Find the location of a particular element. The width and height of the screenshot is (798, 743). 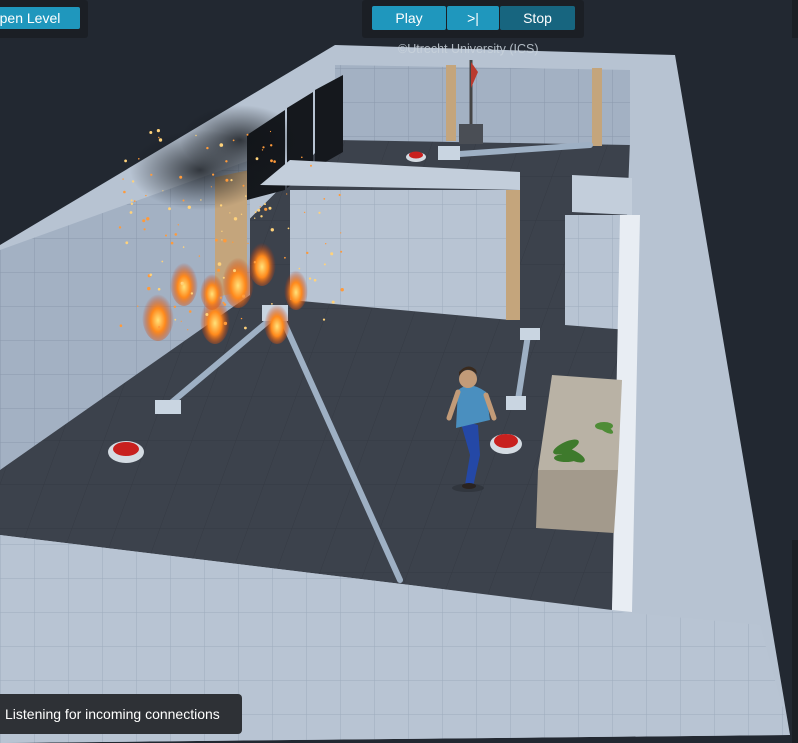

right-edge-panel-top is located at coordinates (795, 19).